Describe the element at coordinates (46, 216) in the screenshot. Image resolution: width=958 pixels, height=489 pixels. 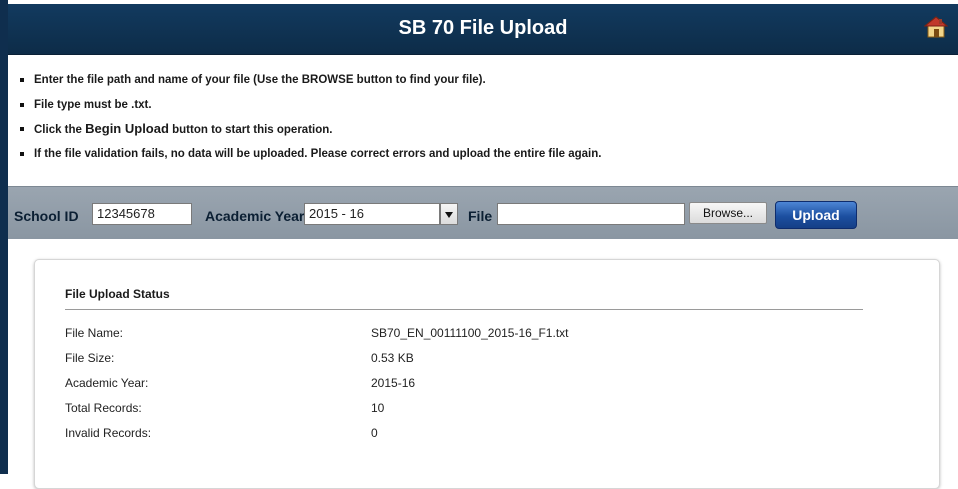
I see `school-id-label: School ID` at that location.